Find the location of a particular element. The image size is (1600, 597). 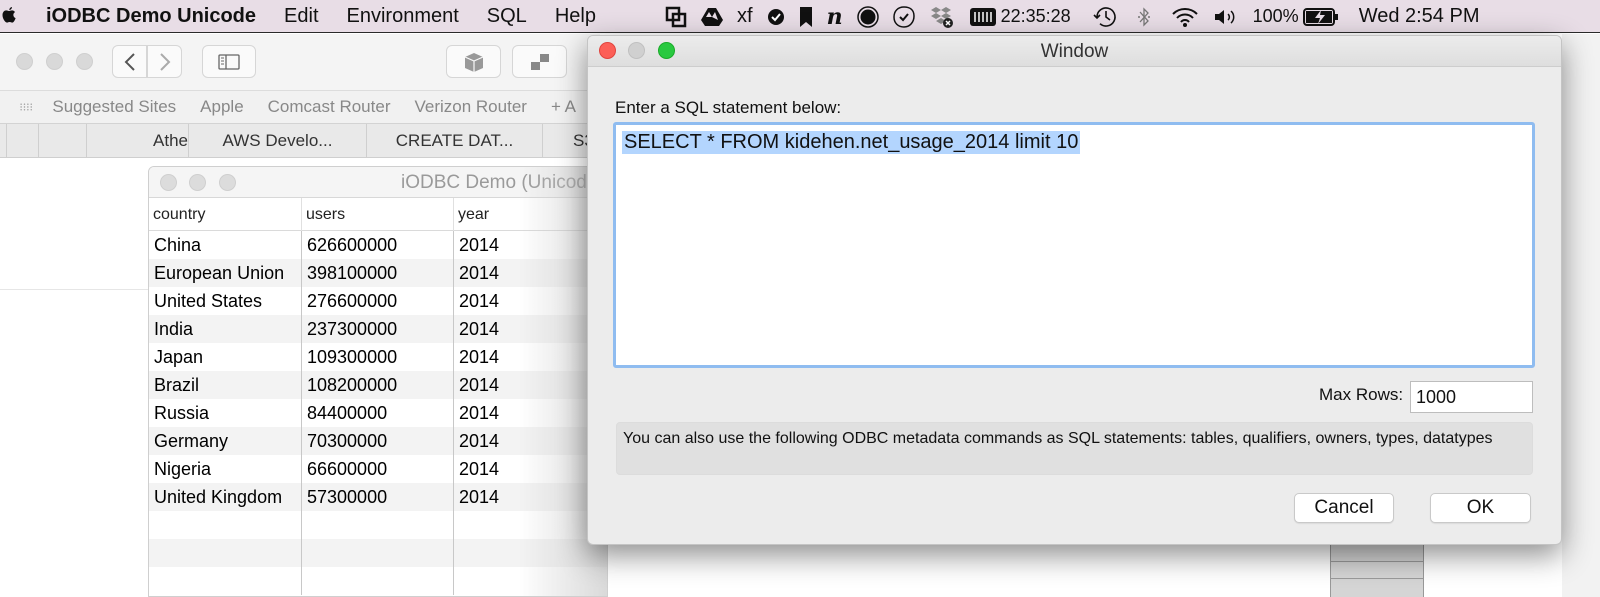

browser-toolbar is located at coordinates (300, 62).